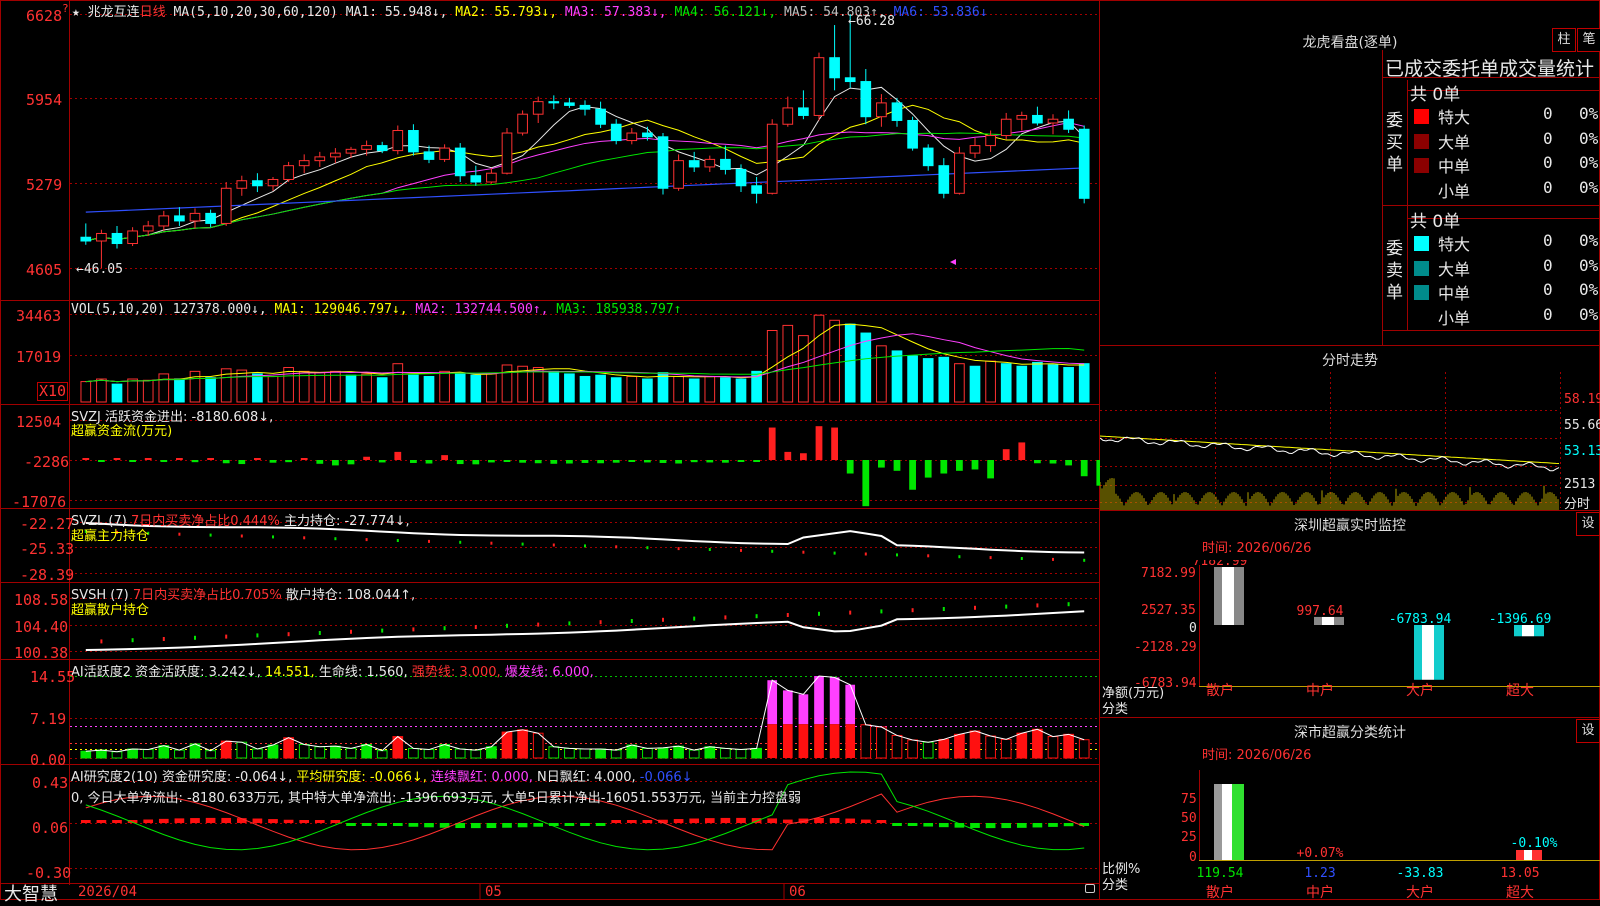 This screenshot has width=1600, height=906. I want to click on sz-stat-settings-button: 设, so click(1588, 731).